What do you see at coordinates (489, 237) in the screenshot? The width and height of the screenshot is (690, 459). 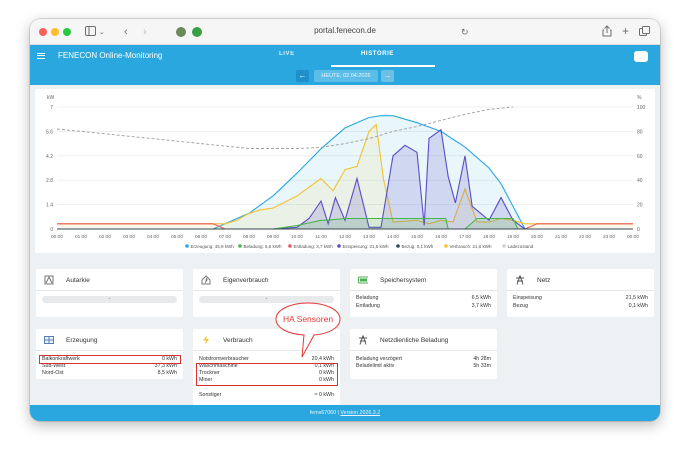 I see `x-tick-label: 18:00` at bounding box center [489, 237].